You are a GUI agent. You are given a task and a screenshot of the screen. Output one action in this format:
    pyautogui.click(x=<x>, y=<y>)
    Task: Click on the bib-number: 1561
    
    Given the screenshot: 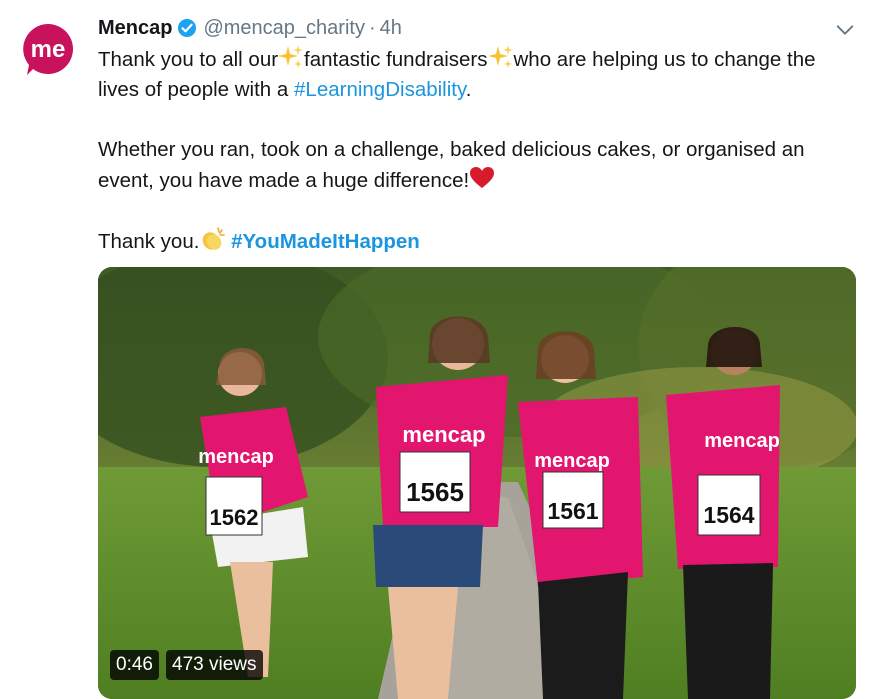 What is the action you would take?
    pyautogui.click(x=572, y=511)
    